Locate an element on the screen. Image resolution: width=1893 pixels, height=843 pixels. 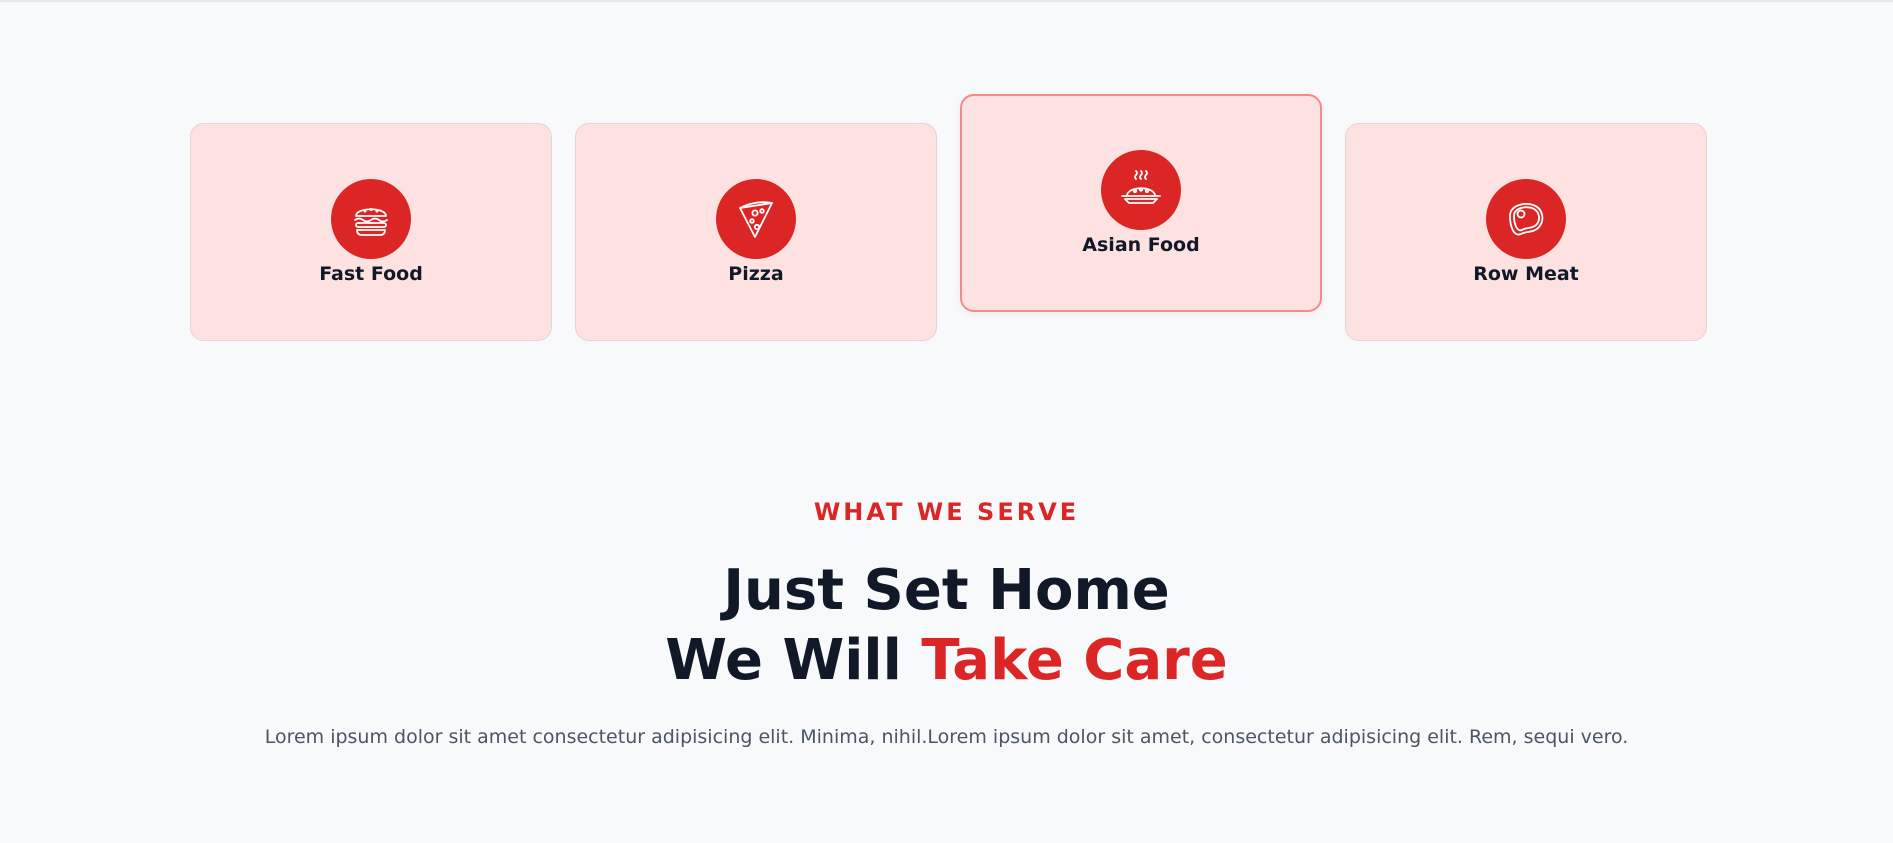
category-card-fast-food: Fast Food is located at coordinates (371, 232).